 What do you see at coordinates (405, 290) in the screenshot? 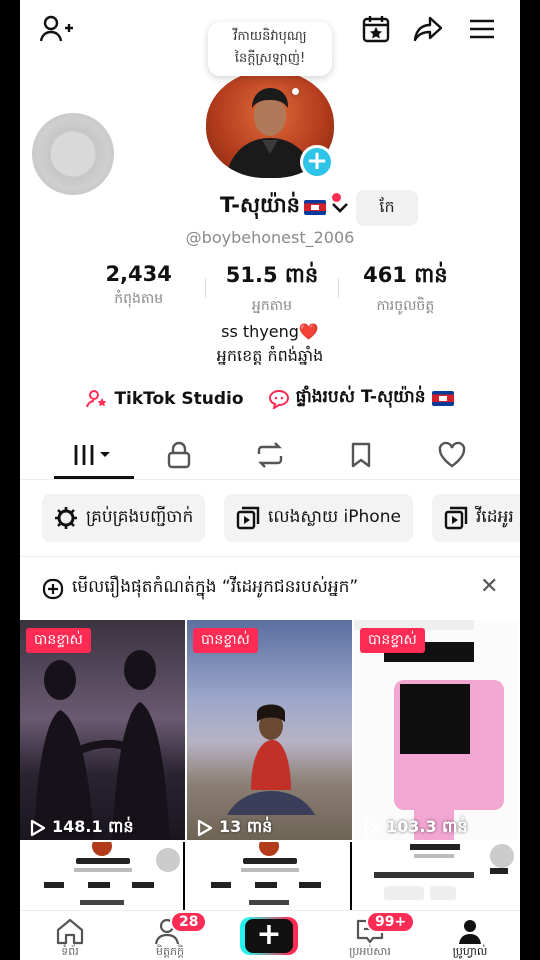
I see `stat-likes: 461 ពាន់ ការចូលចិត្ត` at bounding box center [405, 290].